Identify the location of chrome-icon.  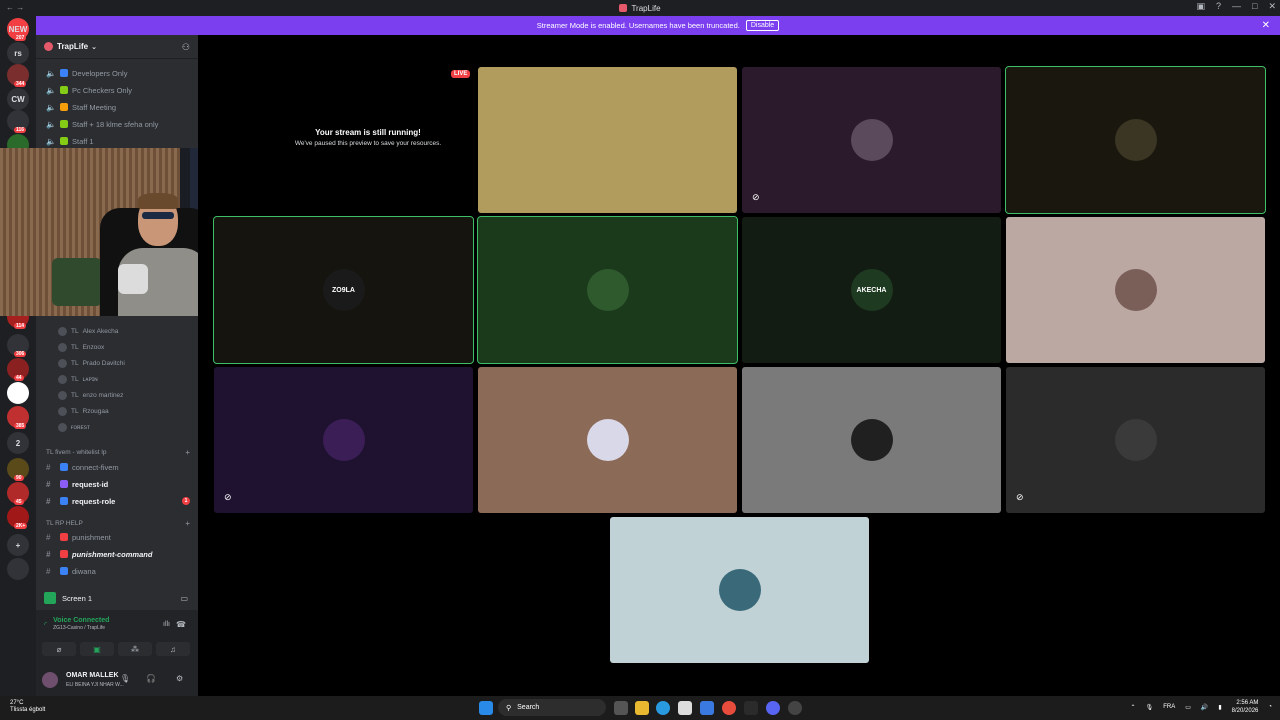
(729, 708).